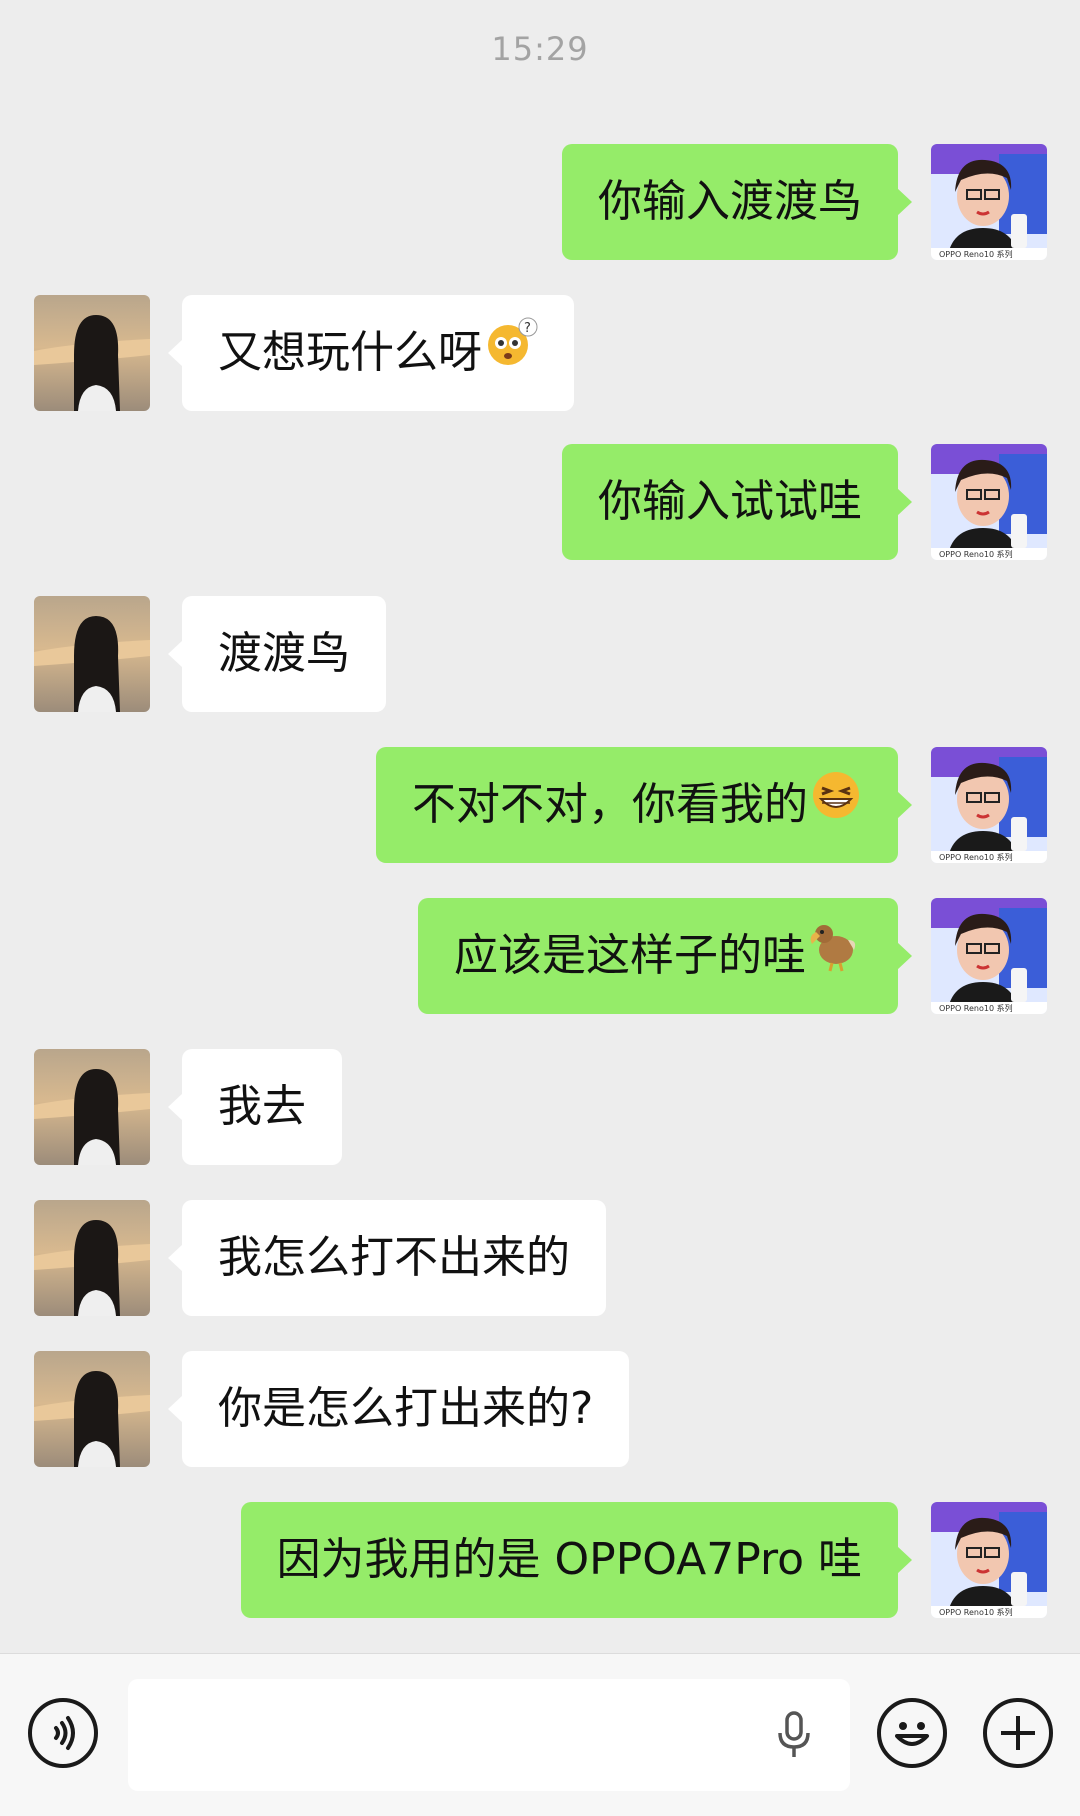  I want to click on message-row: 应该是这样子的哇 OPPO Reno10 系列, so click(540, 956).